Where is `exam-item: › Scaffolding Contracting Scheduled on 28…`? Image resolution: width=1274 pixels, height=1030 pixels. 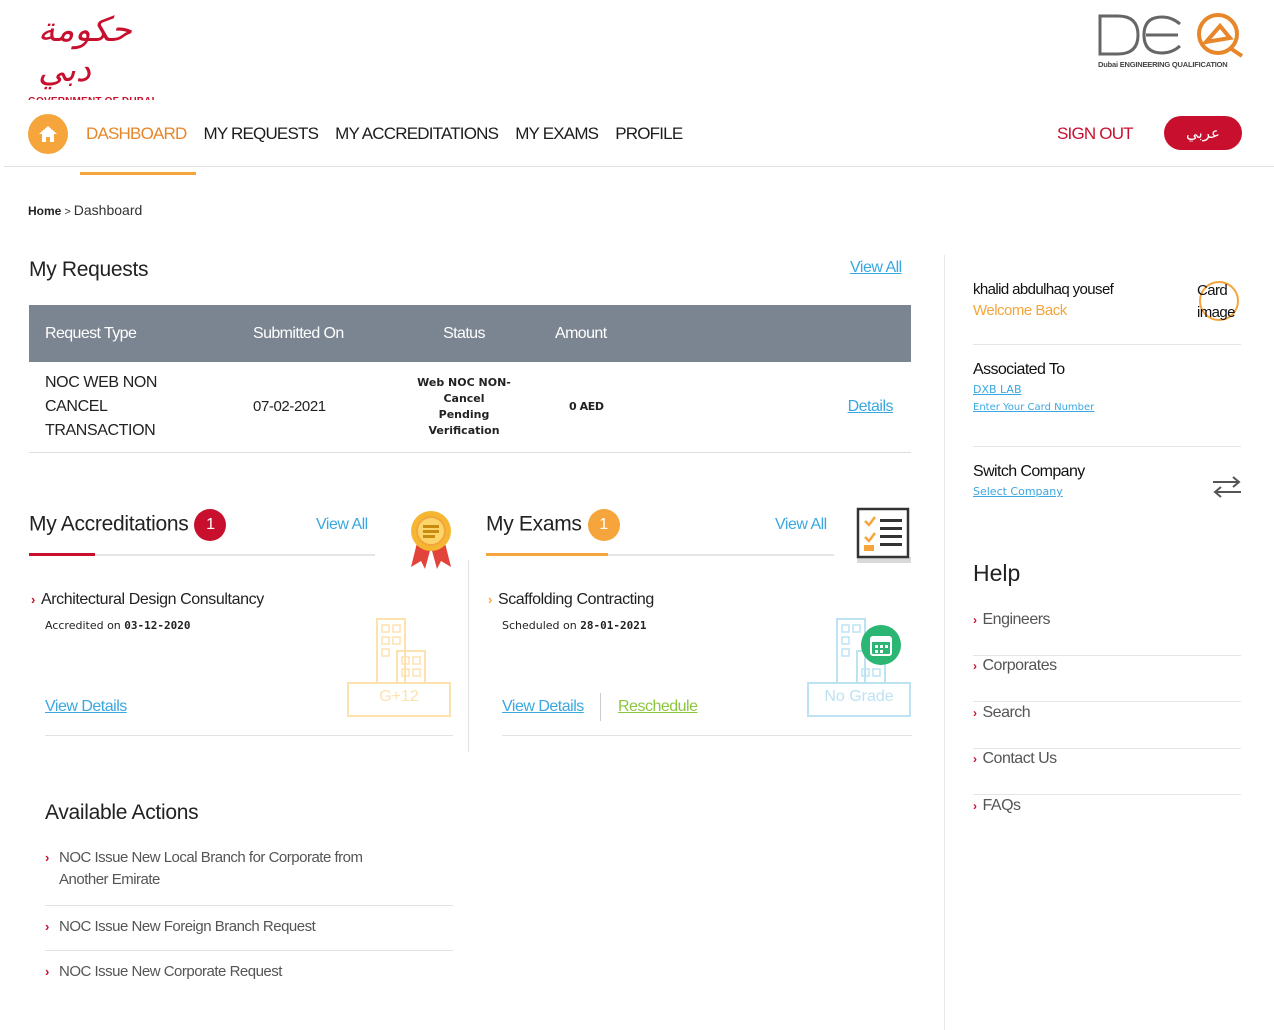
exam-item: › Scaffolding Contracting Scheduled on 28… is located at coordinates (571, 611).